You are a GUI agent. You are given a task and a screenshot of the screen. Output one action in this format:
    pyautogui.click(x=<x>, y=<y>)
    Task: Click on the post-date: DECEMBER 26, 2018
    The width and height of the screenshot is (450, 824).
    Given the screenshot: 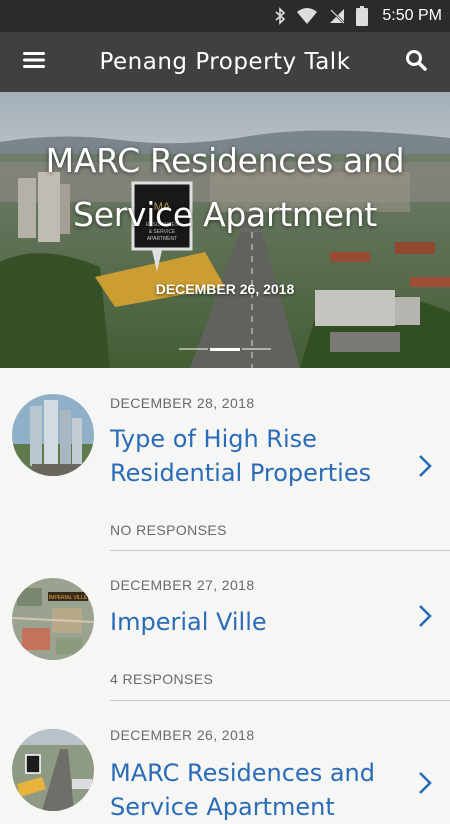 What is the action you would take?
    pyautogui.click(x=182, y=735)
    